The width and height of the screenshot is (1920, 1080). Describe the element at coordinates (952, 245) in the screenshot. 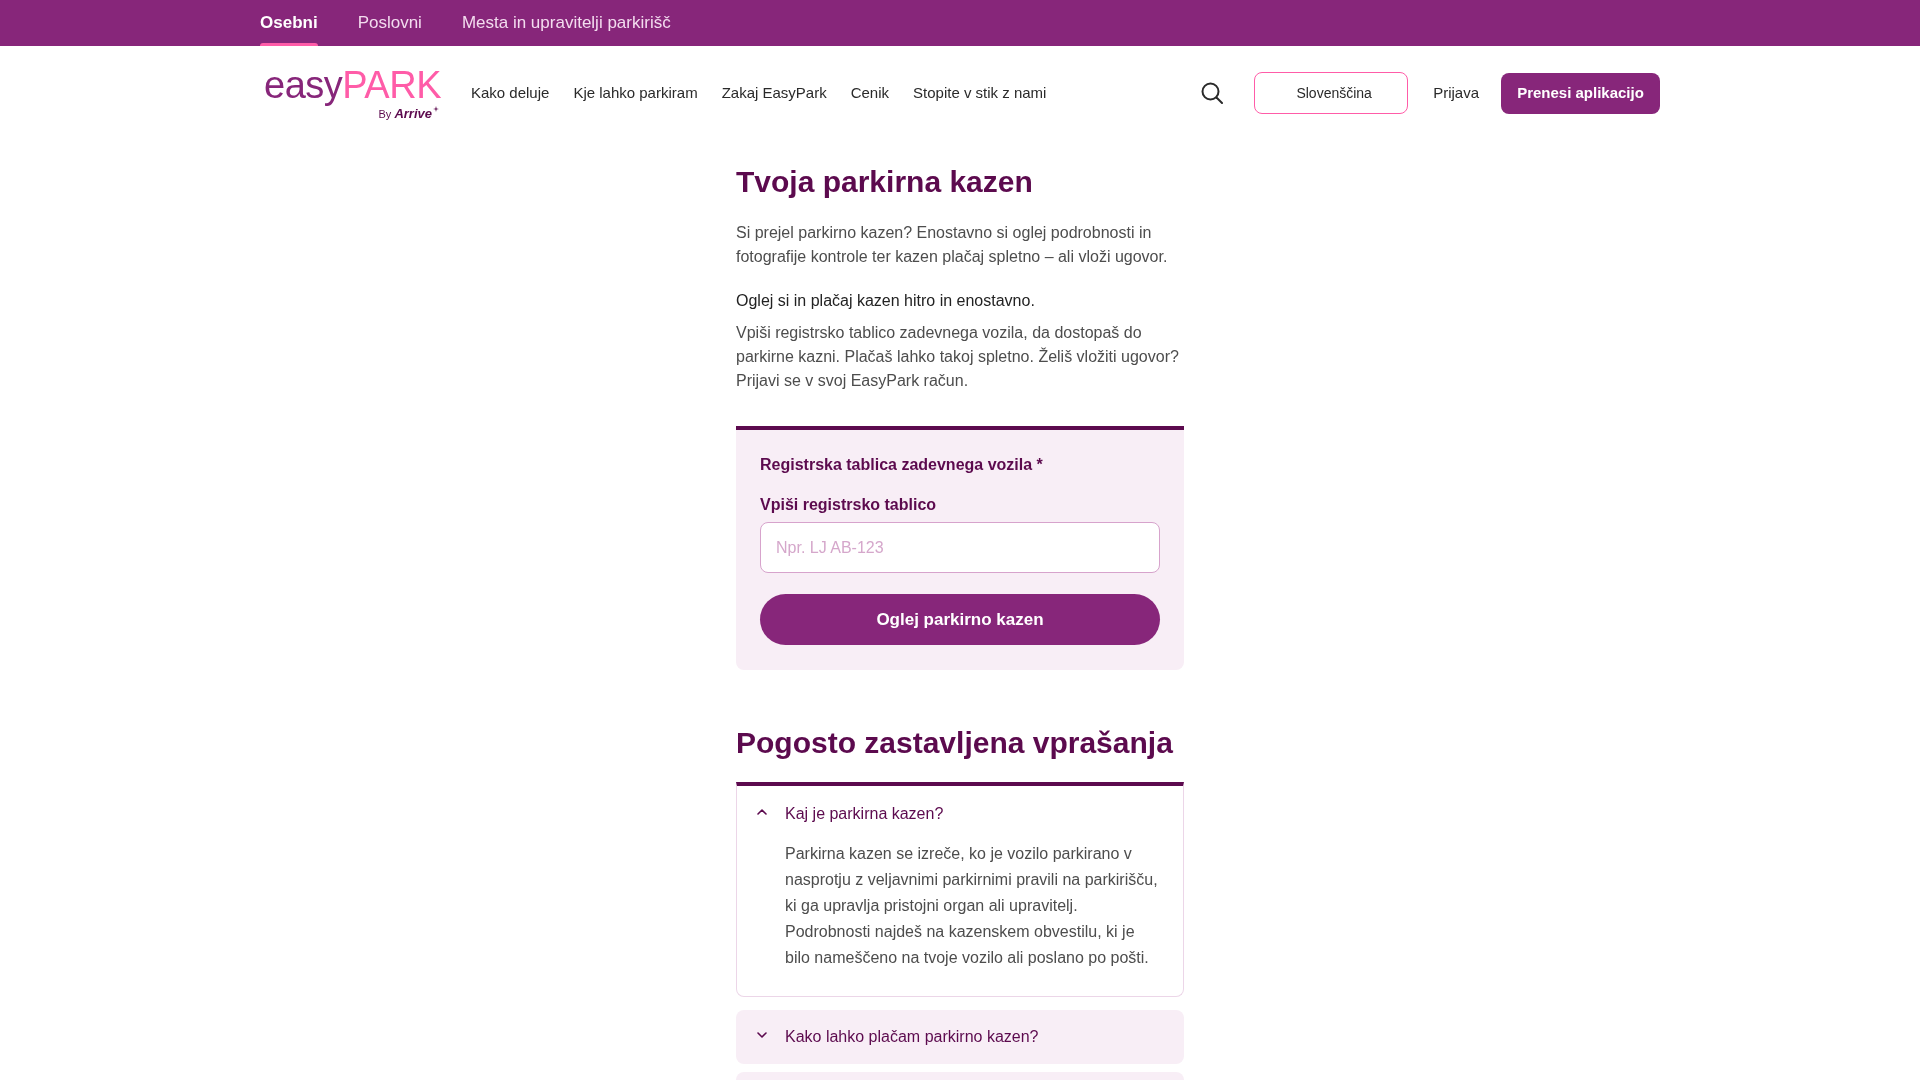

I see `intro-text: Si prejel parkirno kazen? Enostavno si oglej podrobnosti in fotografije kontrole ter kazen plačaj spletno – ali vloži ugovor.` at that location.